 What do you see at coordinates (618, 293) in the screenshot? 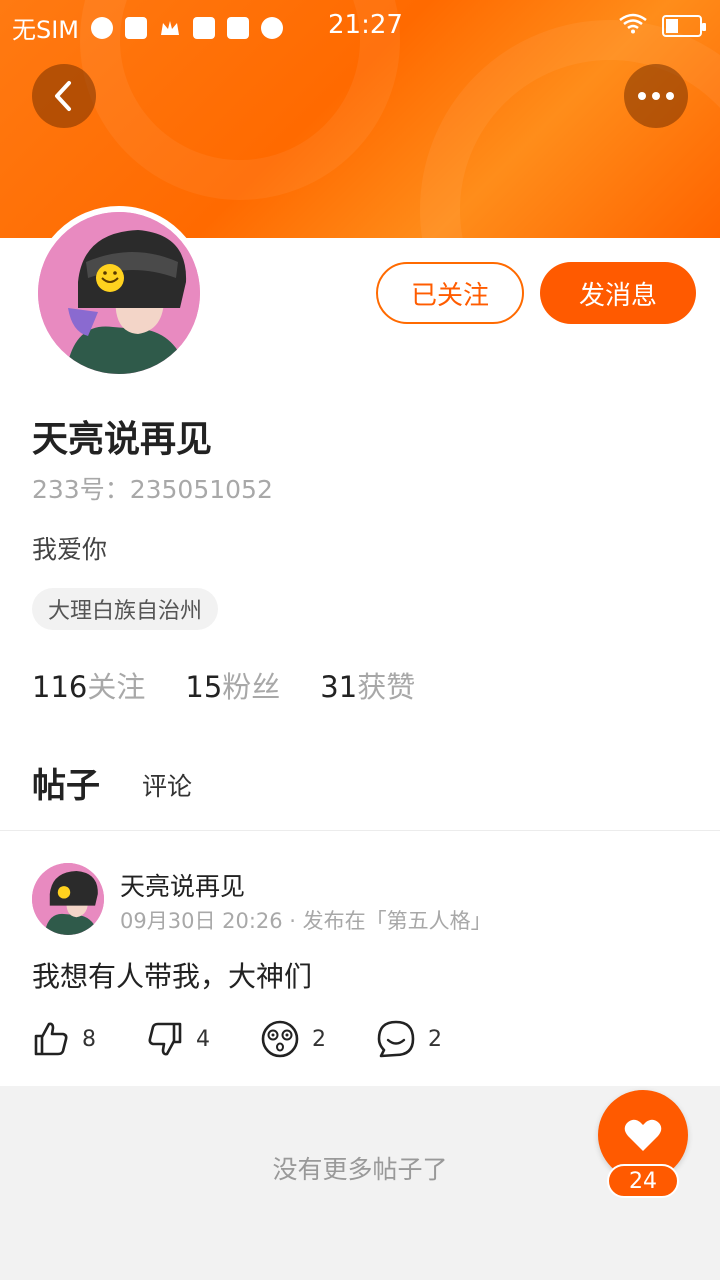
I see `send-message-button: 发消息` at bounding box center [618, 293].